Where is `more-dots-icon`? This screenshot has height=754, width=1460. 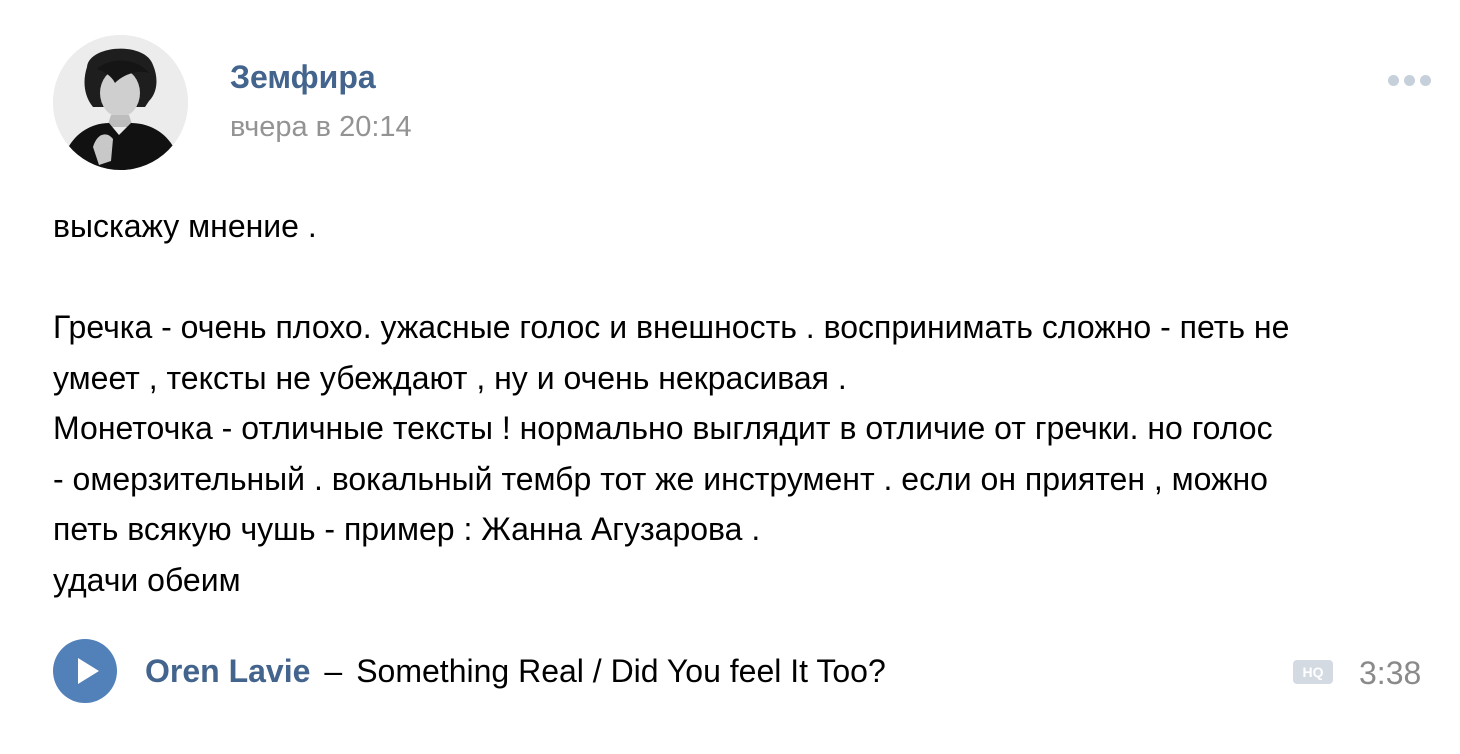
more-dots-icon is located at coordinates (1409, 80).